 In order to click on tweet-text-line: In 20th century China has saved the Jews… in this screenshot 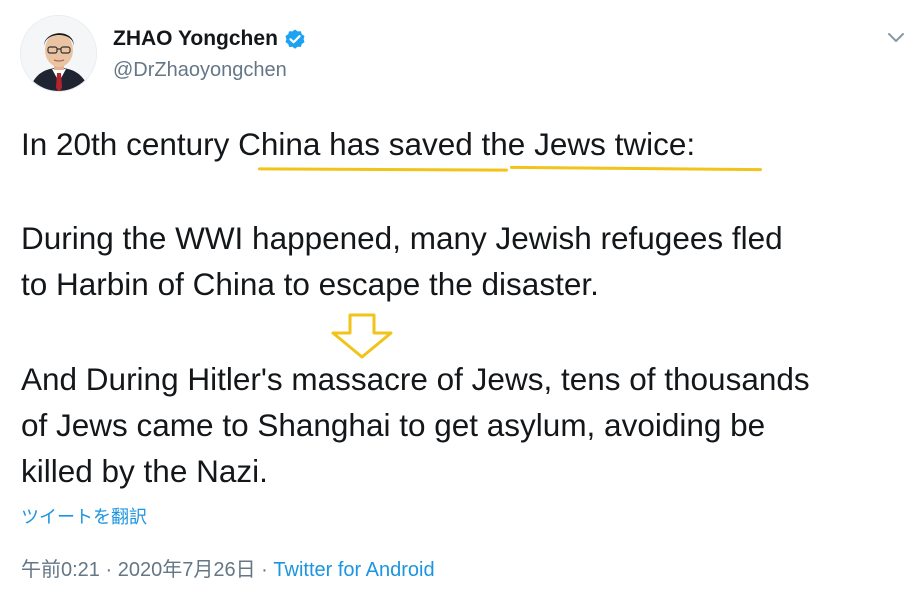, I will do `click(358, 144)`.